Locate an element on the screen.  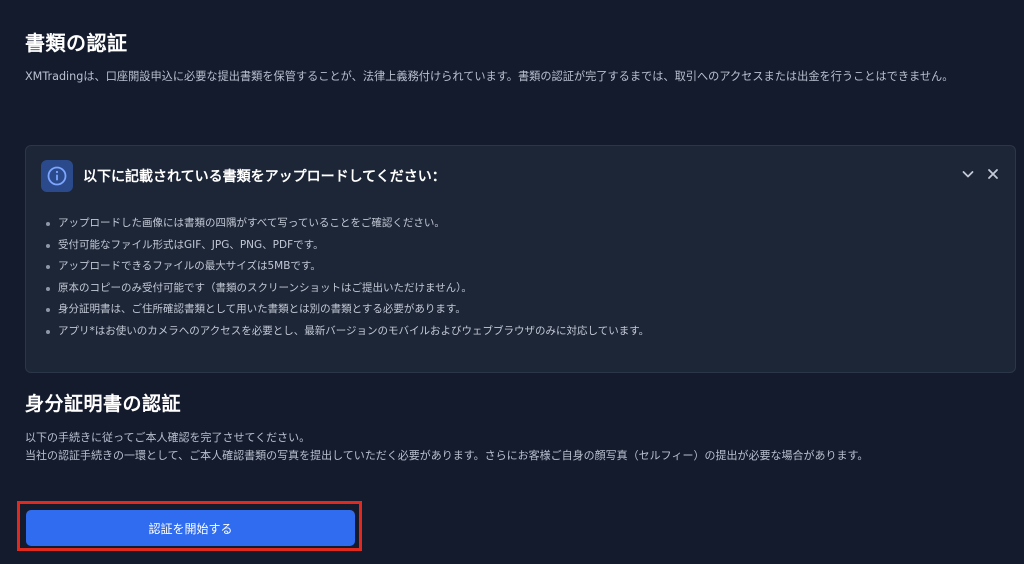
info-icon is located at coordinates (57, 176).